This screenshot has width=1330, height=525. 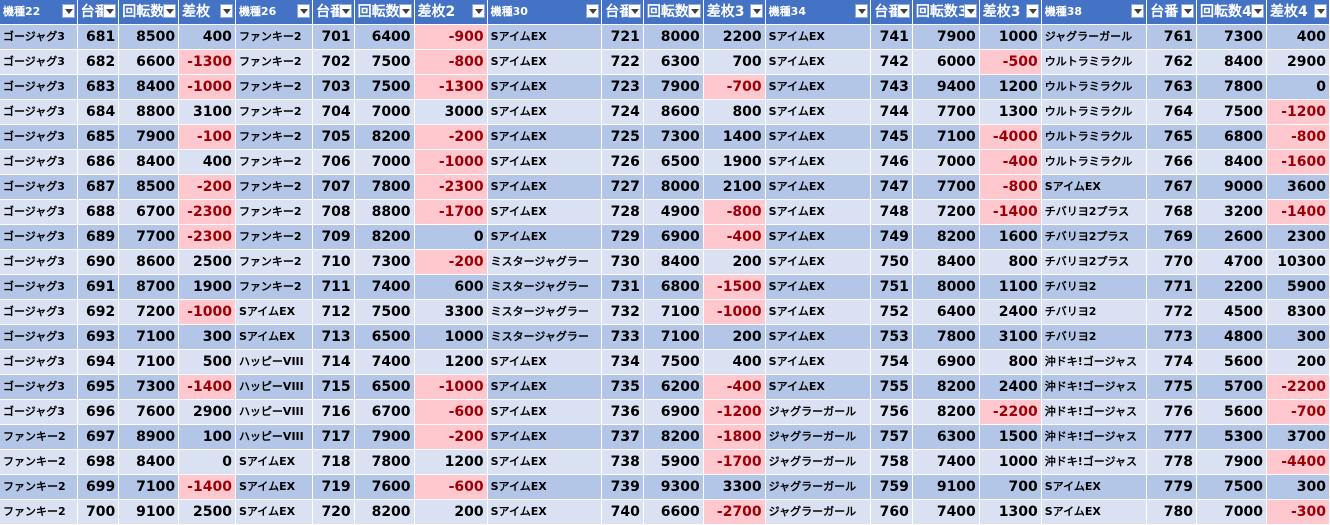 I want to click on value-cell: 714, so click(x=333, y=362).